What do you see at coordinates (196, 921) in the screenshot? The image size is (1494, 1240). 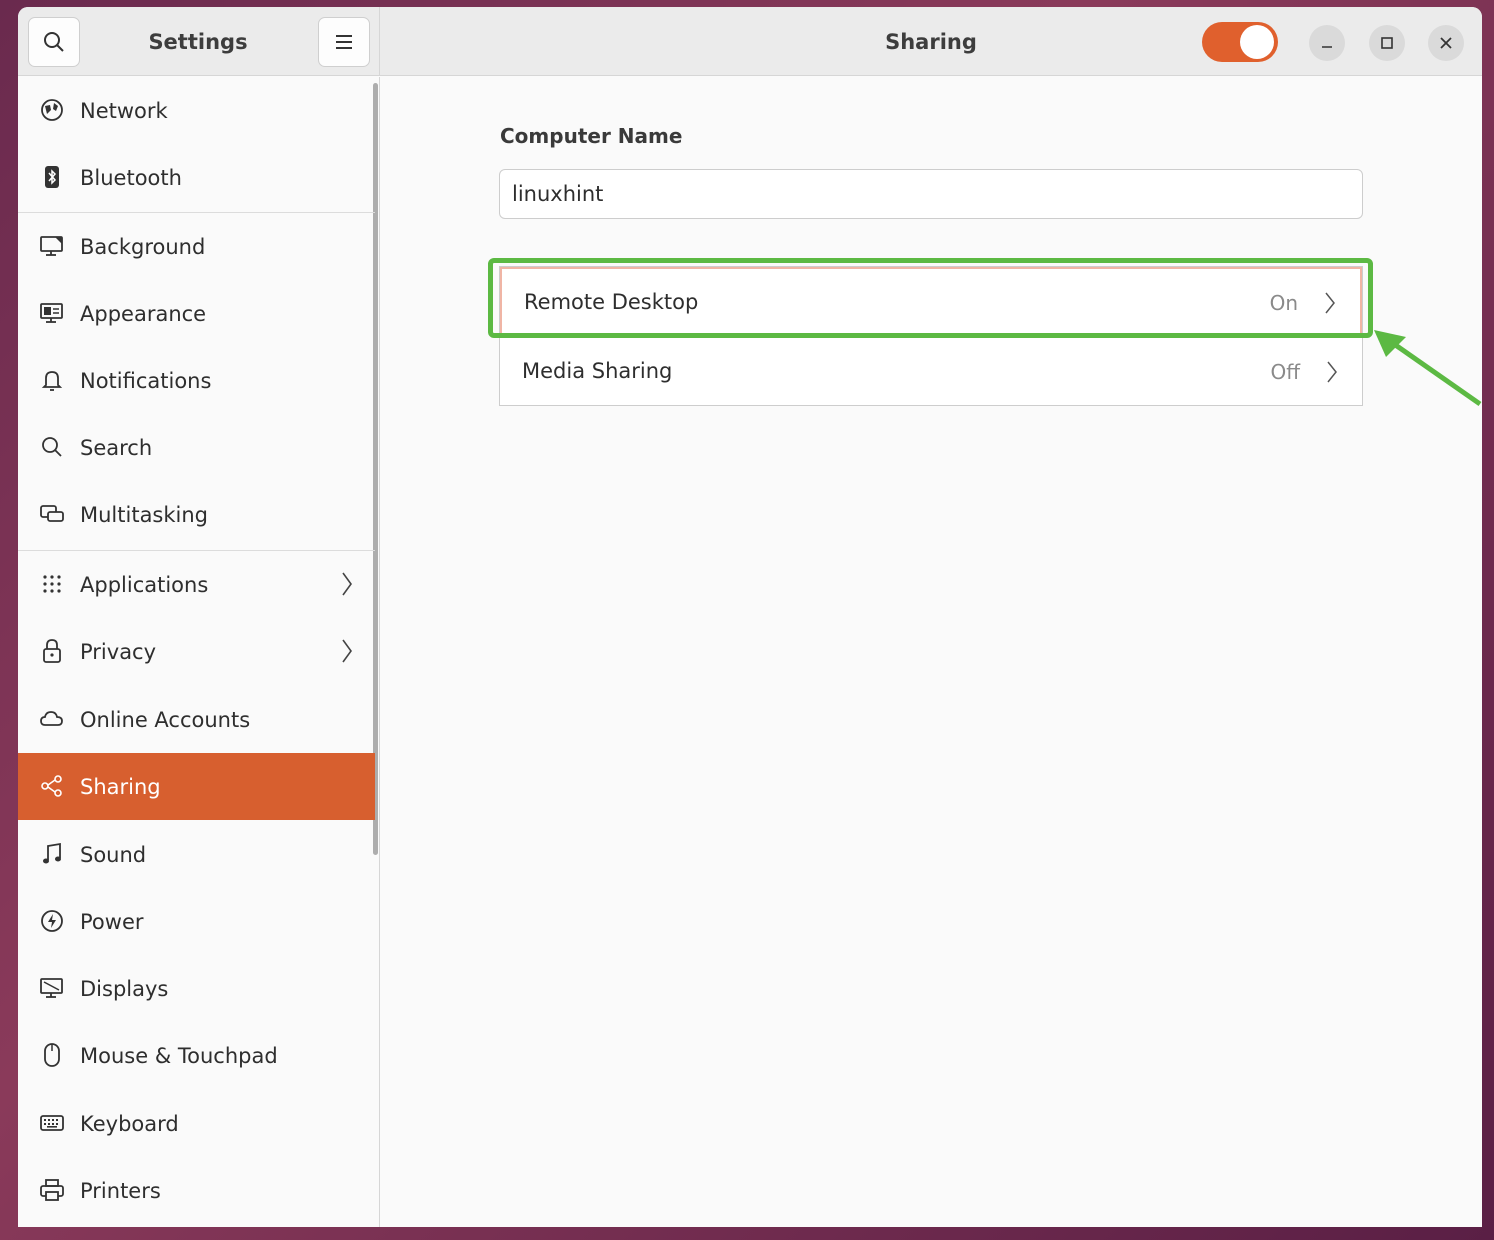 I see `sidebar-item-power: Power` at bounding box center [196, 921].